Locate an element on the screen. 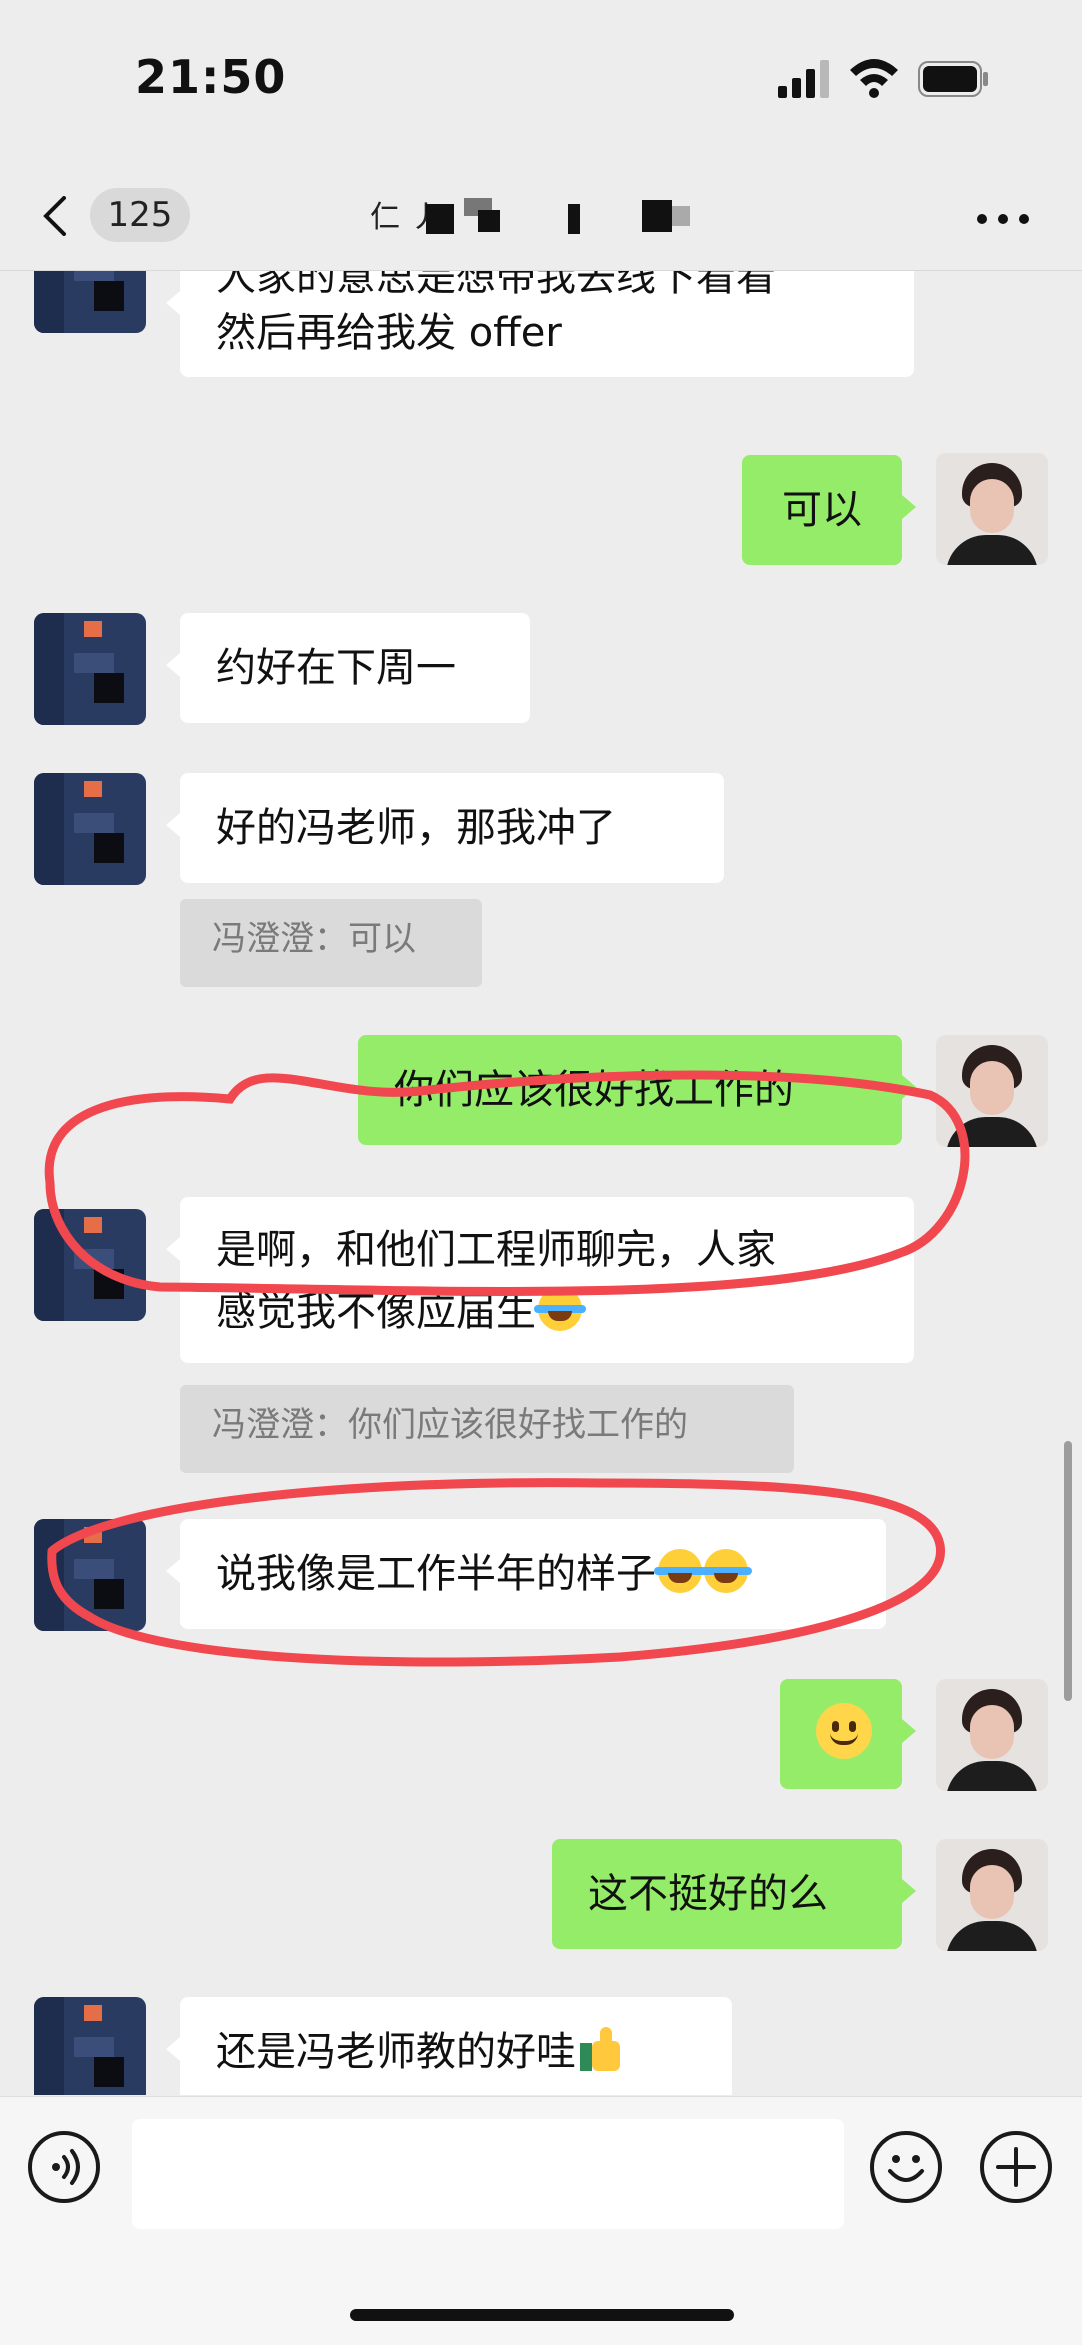  message-bubble-received: 约好在下周一 is located at coordinates (348, 668).